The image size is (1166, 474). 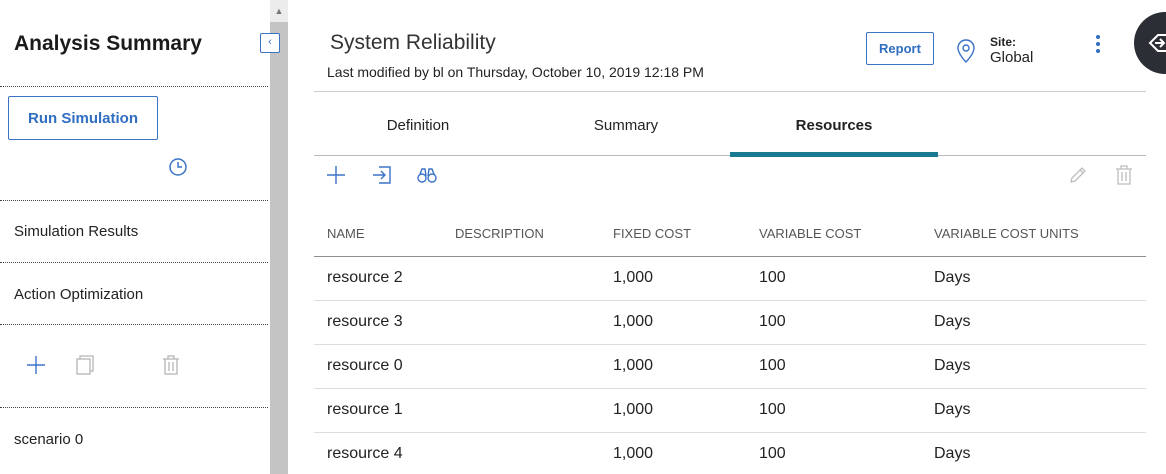 I want to click on column-header-description: DESCRIPTION, so click(x=521, y=234).